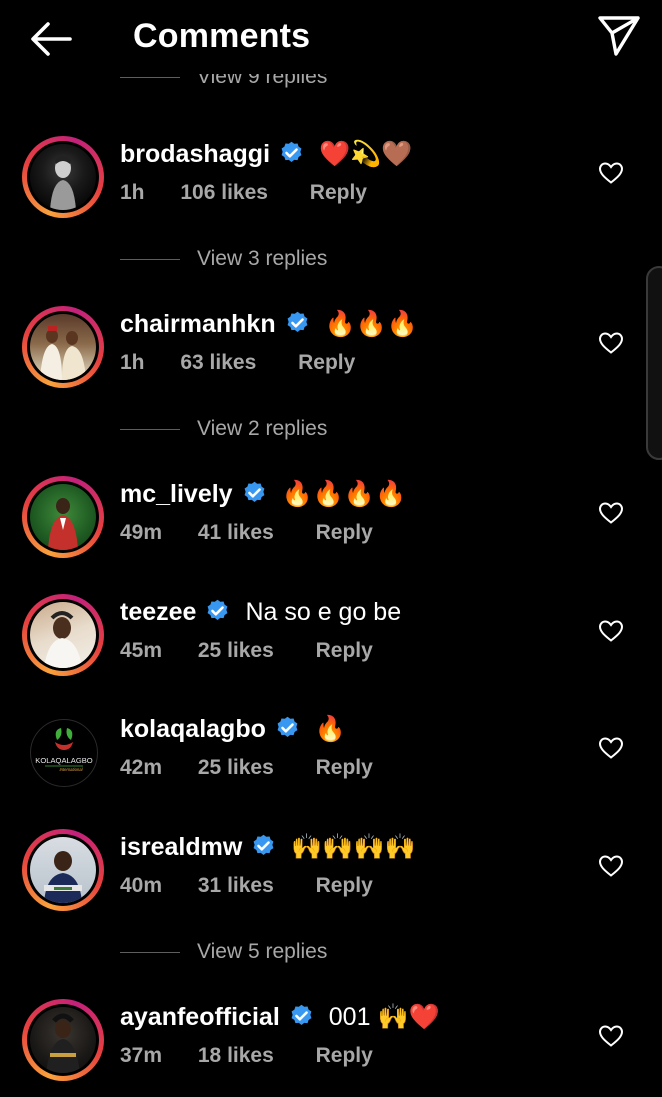  Describe the element at coordinates (141, 532) in the screenshot. I see `comment-time: 49m` at that location.